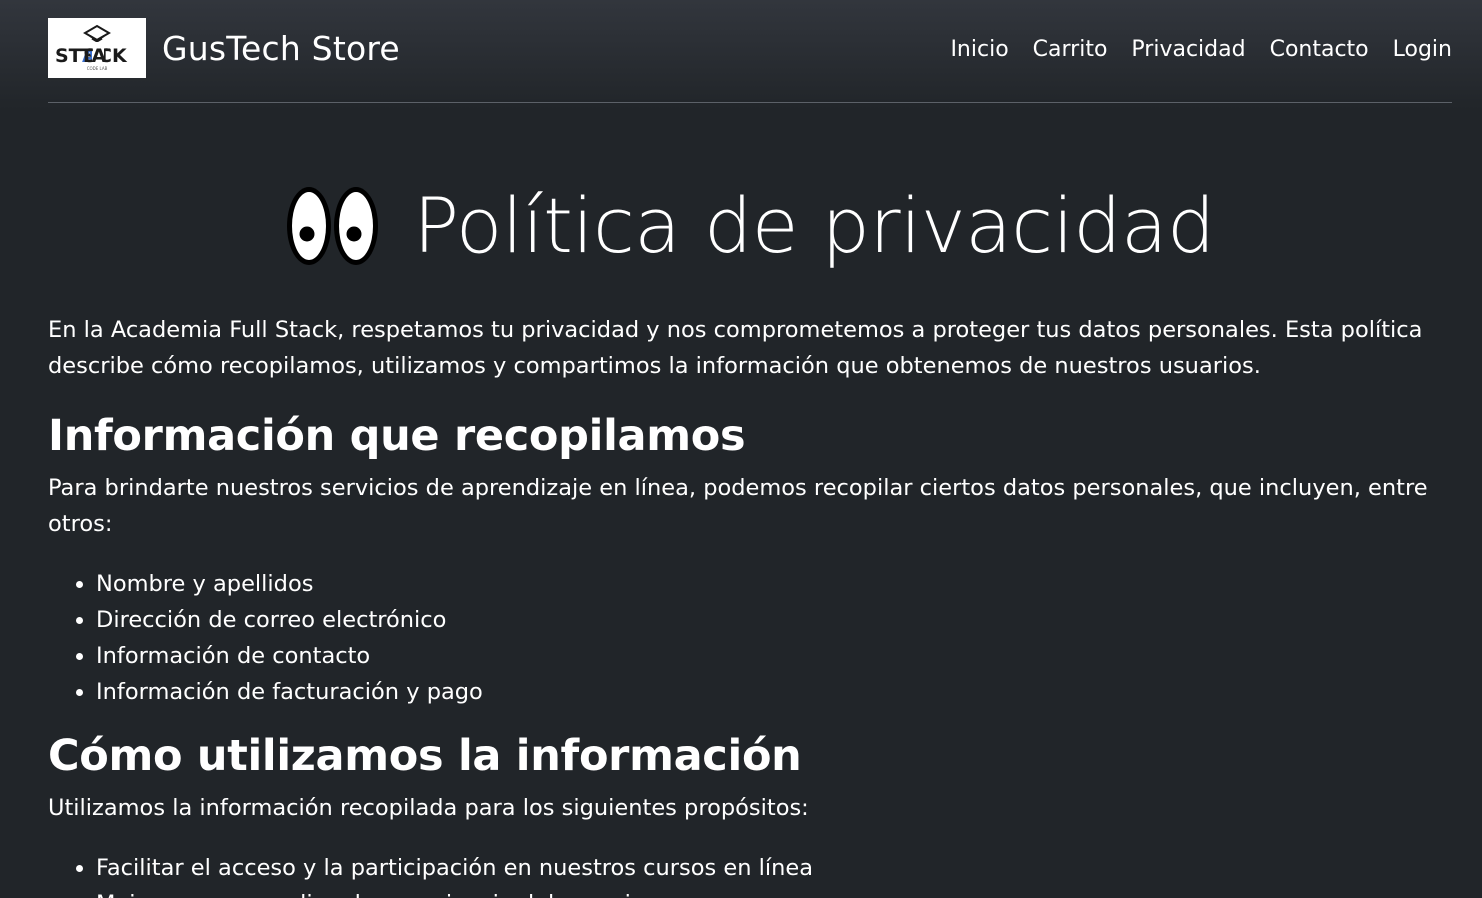  I want to click on main-nav: Inicio Carrito Privacidad Contacto Login, so click(1189, 50).